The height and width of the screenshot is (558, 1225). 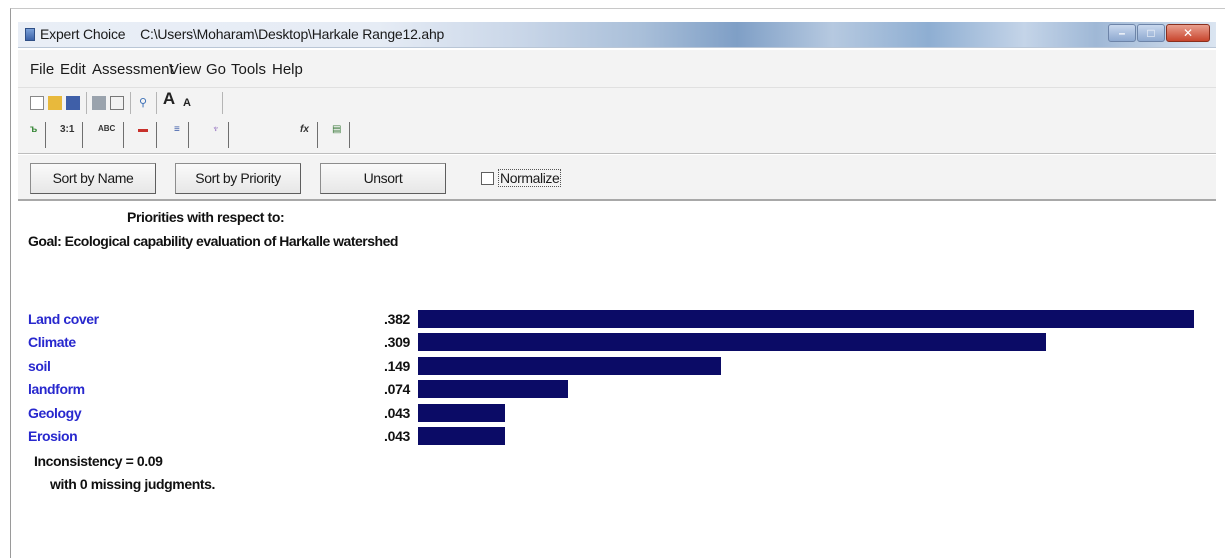 I want to click on mode-toolbar: ъ 3:1 ABC ▬ ≡ ♆ fx ▤, so click(x=617, y=136).